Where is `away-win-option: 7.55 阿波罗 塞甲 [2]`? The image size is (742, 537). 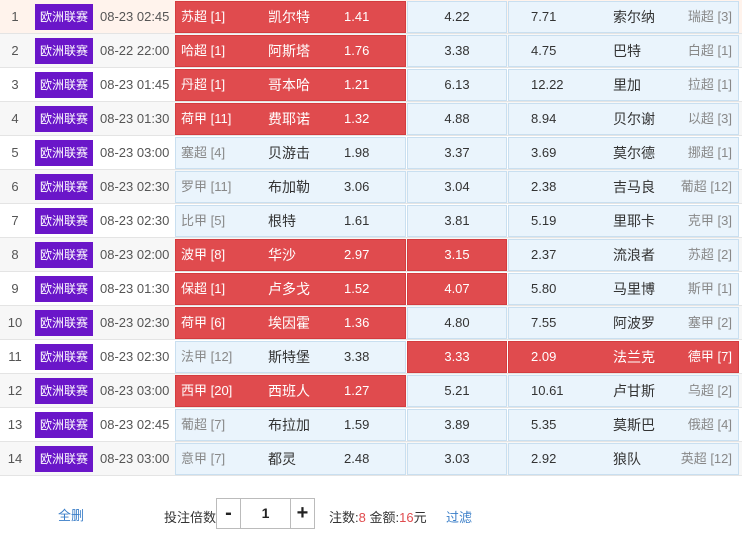
away-win-option: 7.55 阿波罗 塞甲 [2] is located at coordinates (623, 323).